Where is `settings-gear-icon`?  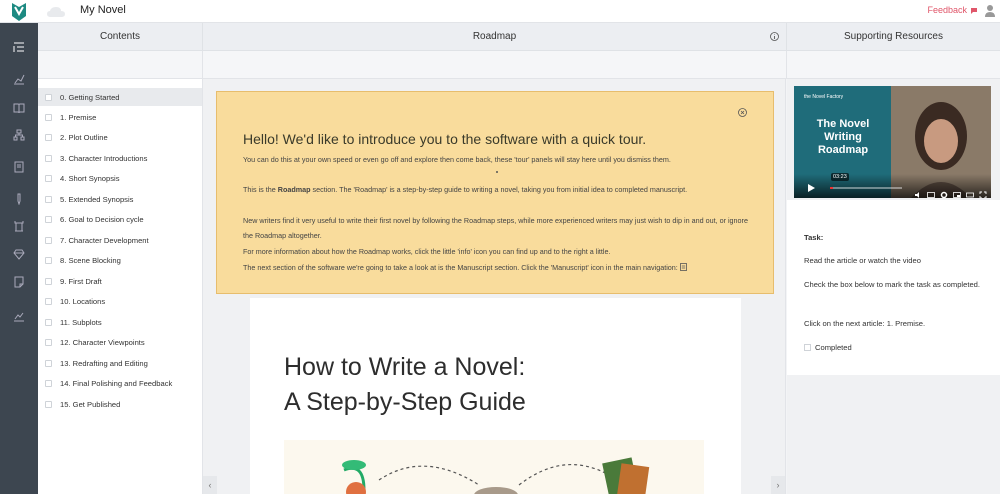
settings-gear-icon is located at coordinates (944, 192).